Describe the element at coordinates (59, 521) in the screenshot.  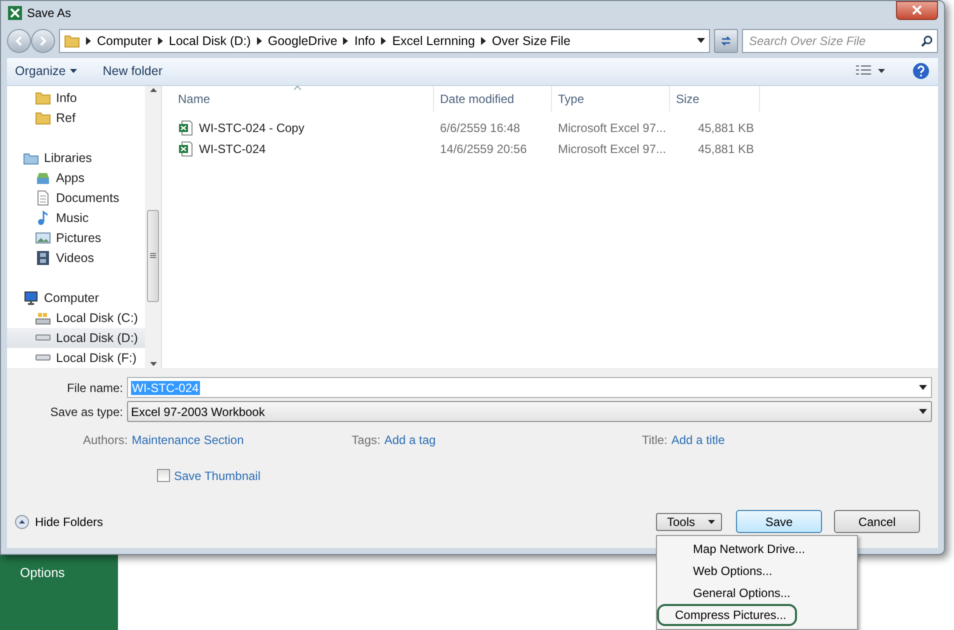
I see `hide-folders-button: Hide Folders` at that location.